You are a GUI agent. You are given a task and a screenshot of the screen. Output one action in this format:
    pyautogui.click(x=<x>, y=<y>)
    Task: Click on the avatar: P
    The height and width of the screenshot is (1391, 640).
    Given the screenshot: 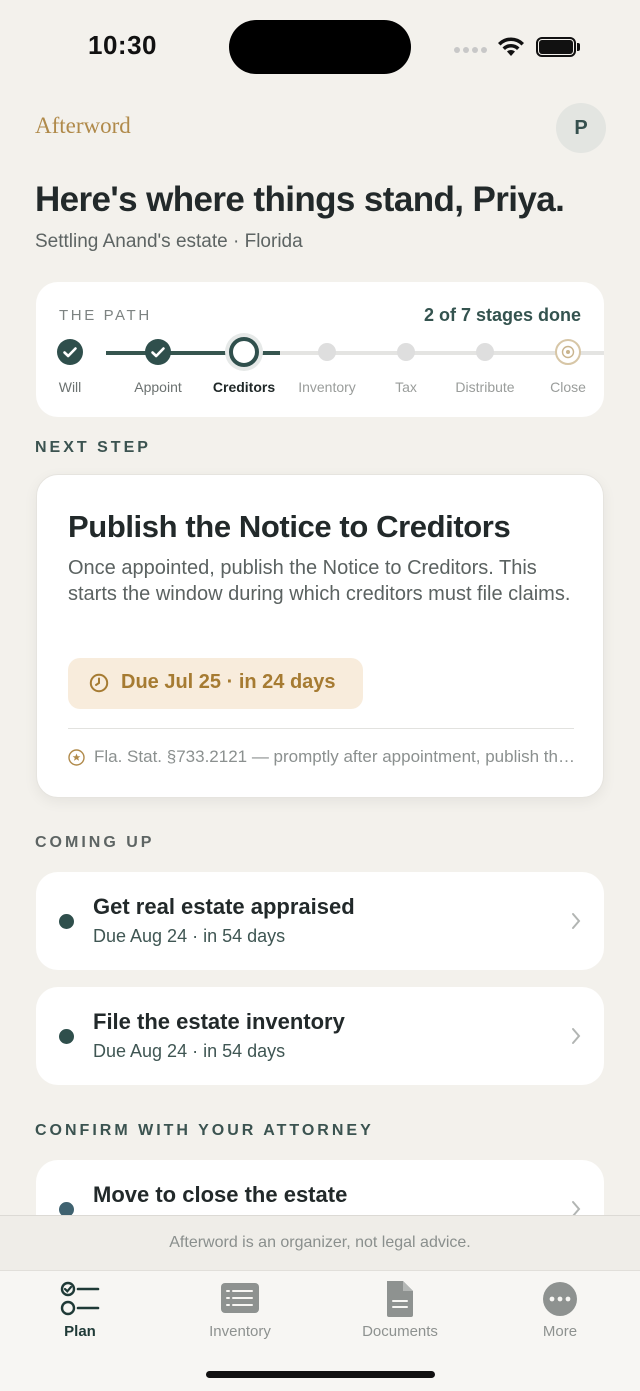 What is the action you would take?
    pyautogui.click(x=581, y=128)
    